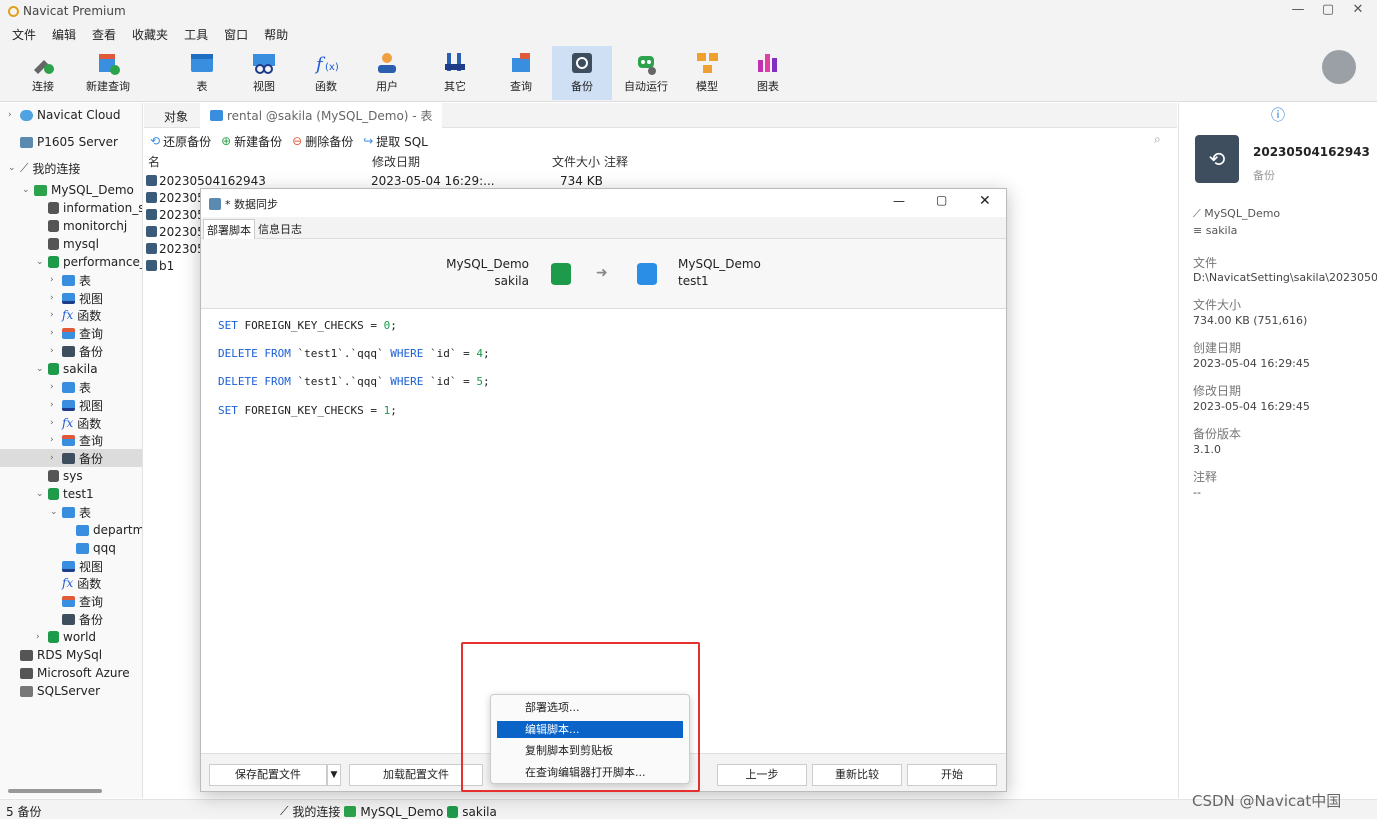 The image size is (1377, 819). What do you see at coordinates (582, 73) in the screenshot?
I see `toolbar-backup-button: 备份` at bounding box center [582, 73].